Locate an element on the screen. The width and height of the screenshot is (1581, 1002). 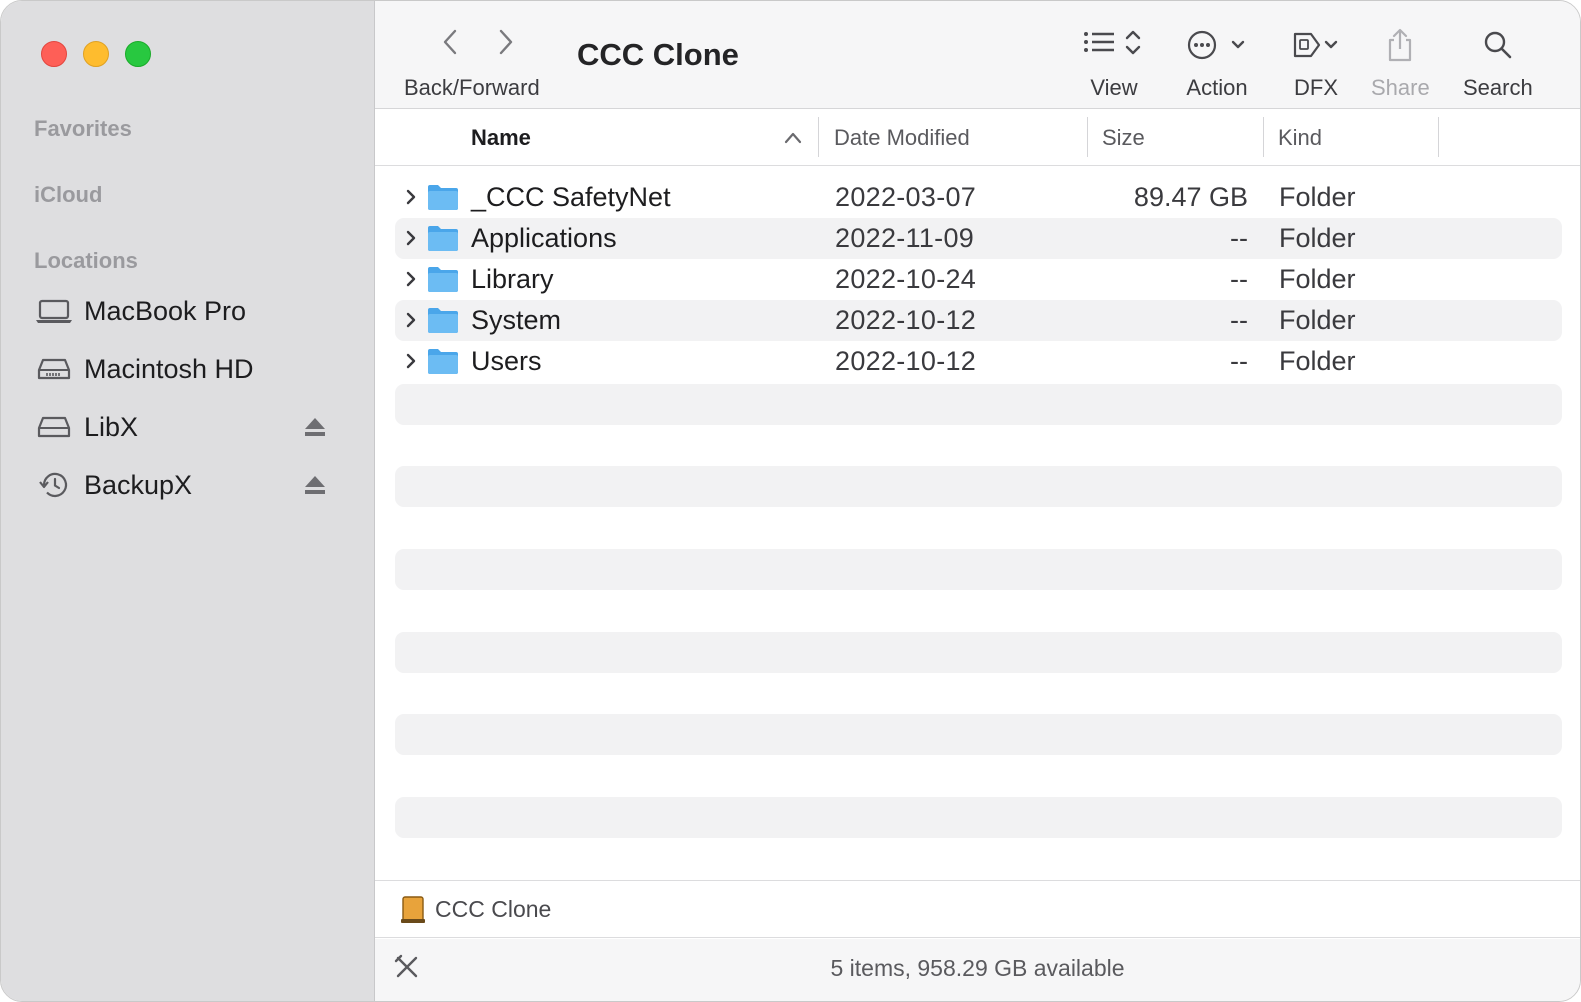
search-button: Search is located at coordinates (1498, 63).